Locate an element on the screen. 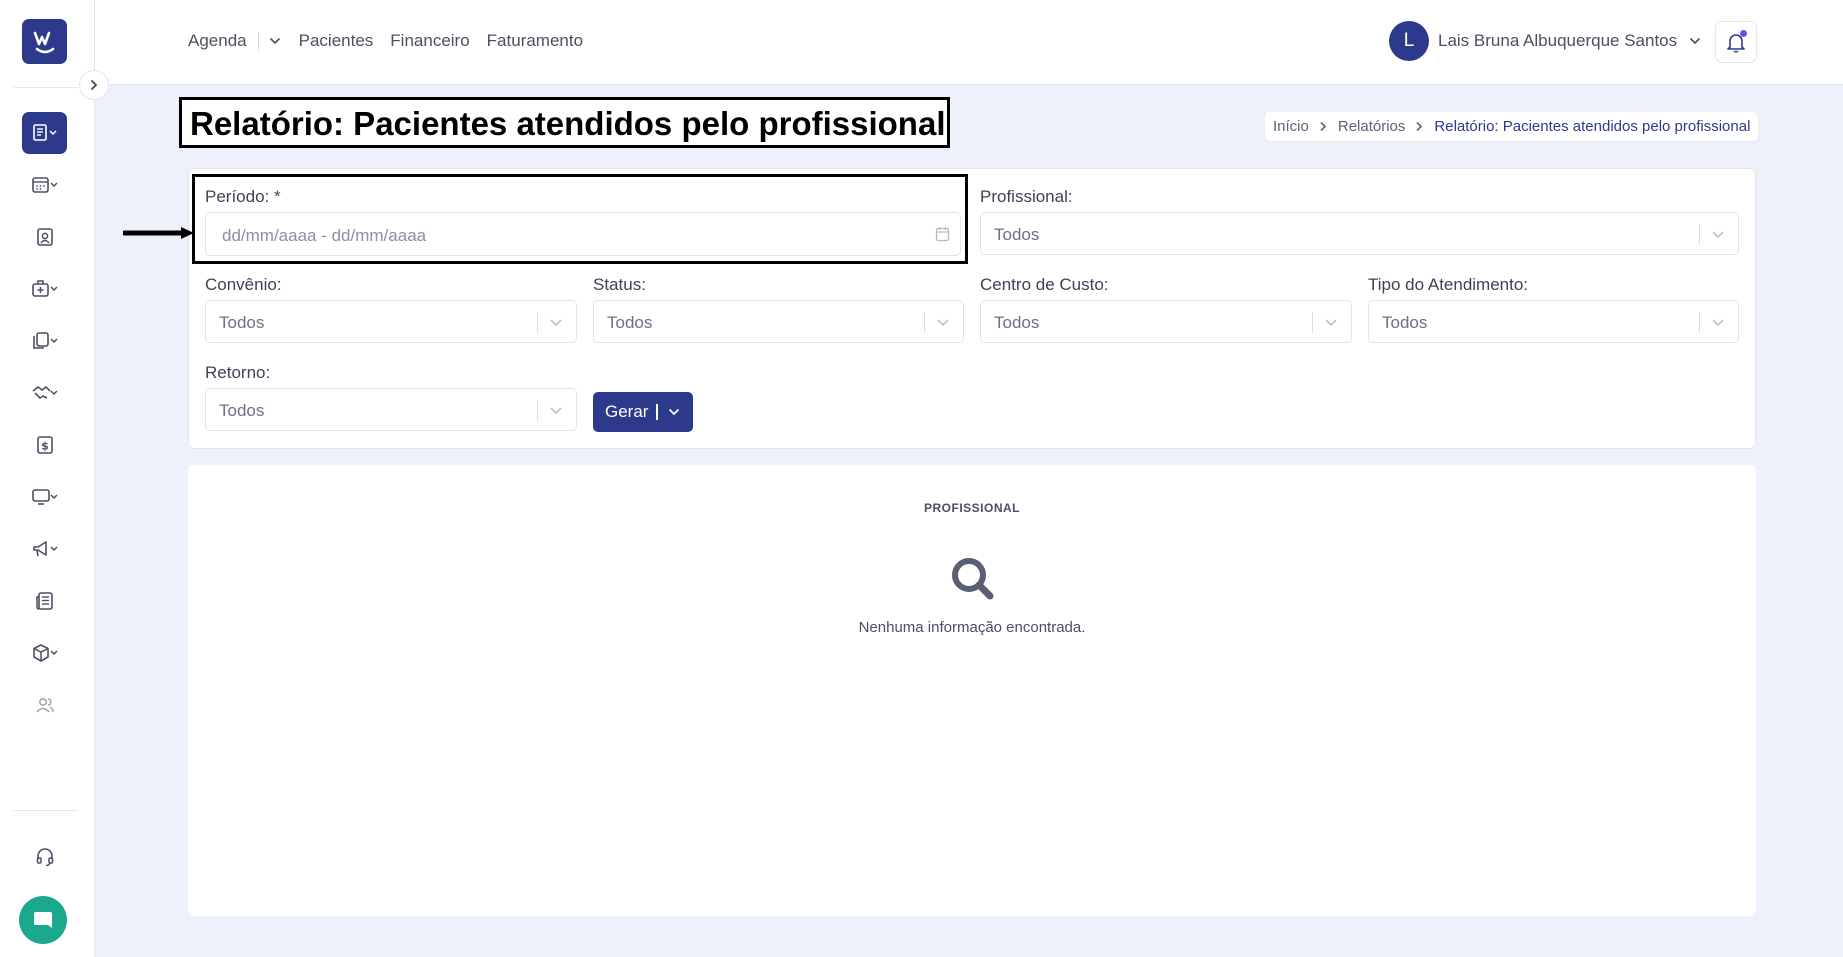 The image size is (1843, 957). monitor-icon is located at coordinates (44, 497).